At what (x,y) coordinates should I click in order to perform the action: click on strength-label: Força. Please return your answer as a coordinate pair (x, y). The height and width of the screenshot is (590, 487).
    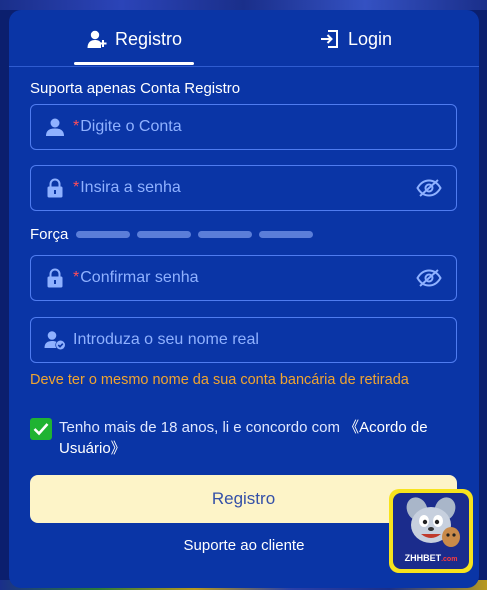
    Looking at the image, I should click on (49, 234).